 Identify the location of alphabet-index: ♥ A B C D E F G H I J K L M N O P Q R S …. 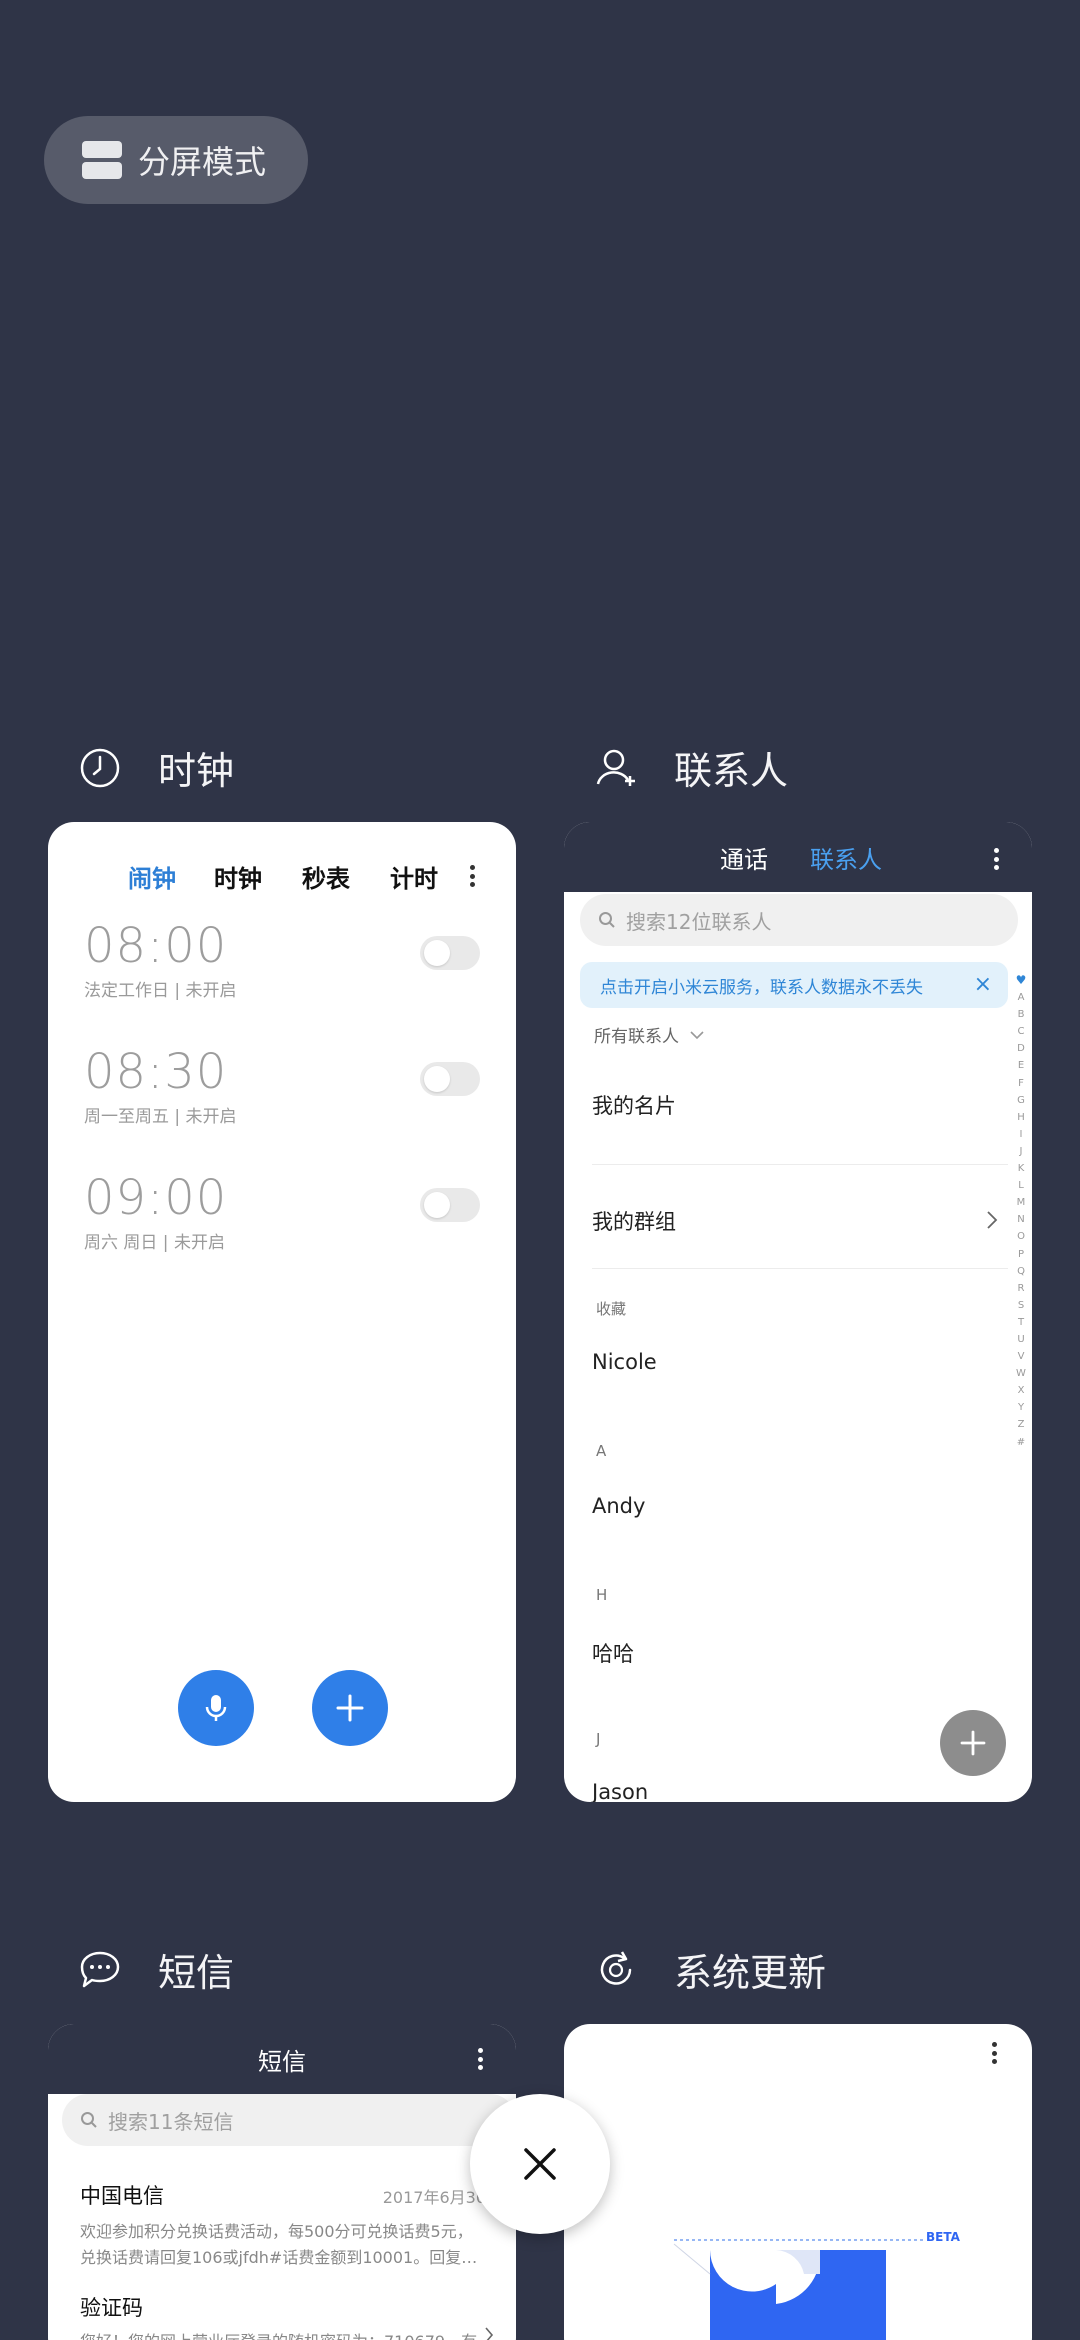
(1021, 1211).